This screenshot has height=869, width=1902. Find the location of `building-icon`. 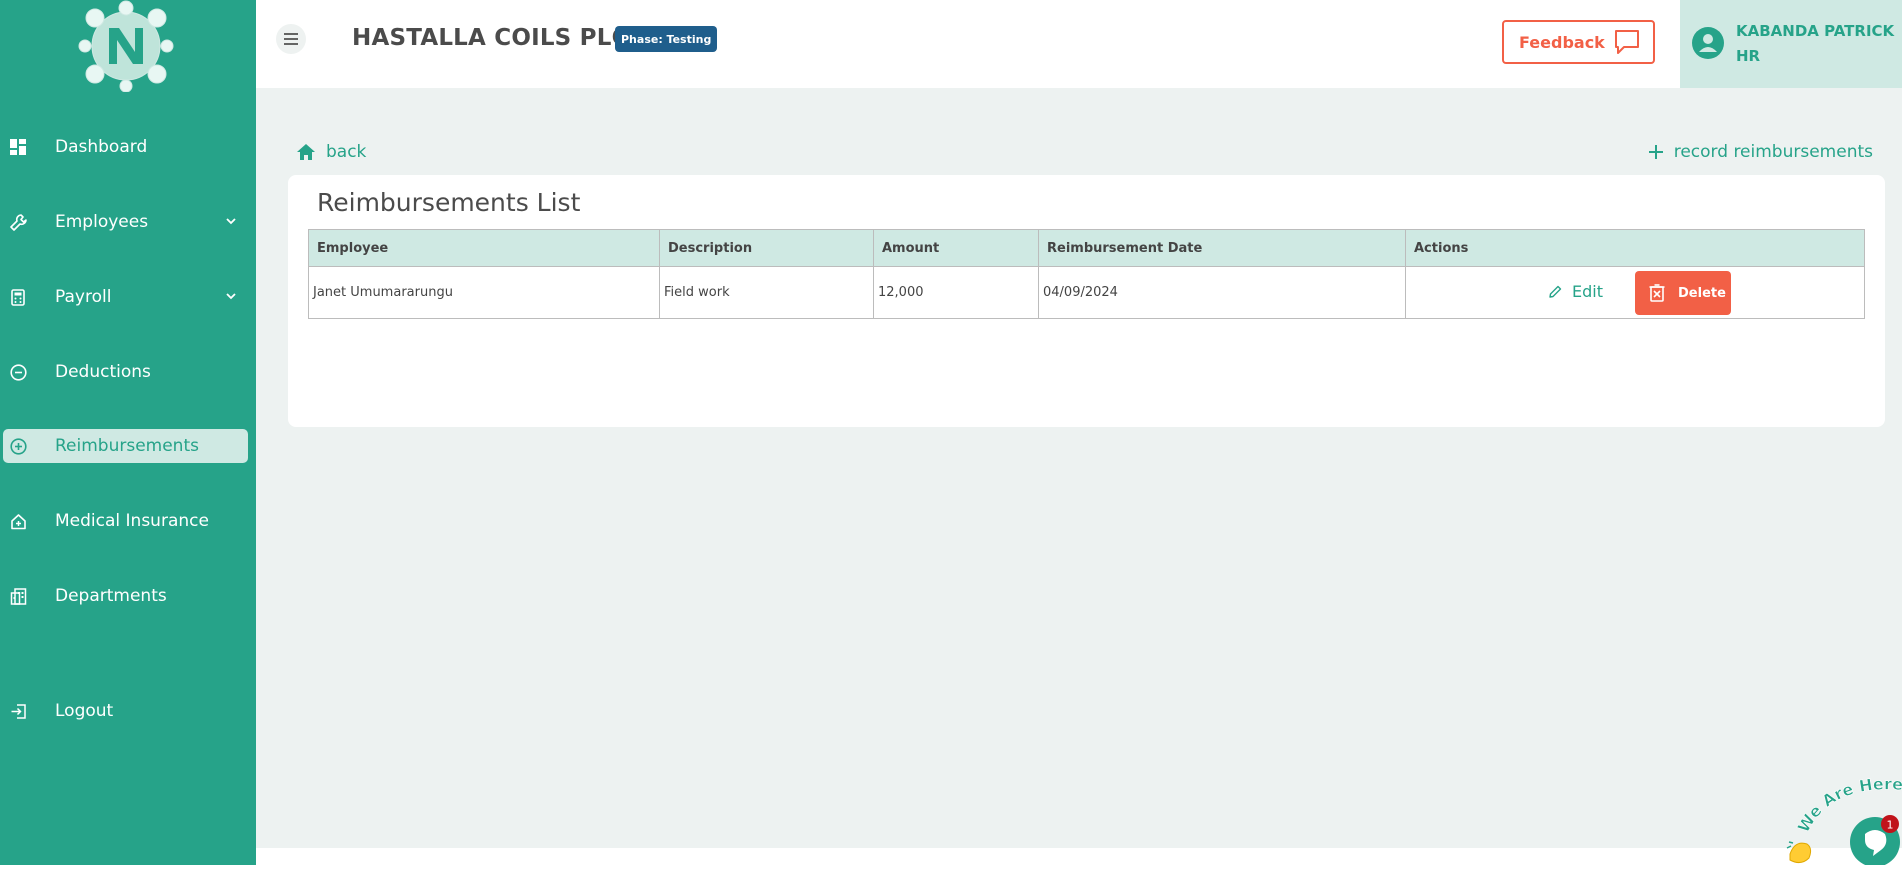

building-icon is located at coordinates (18, 596).